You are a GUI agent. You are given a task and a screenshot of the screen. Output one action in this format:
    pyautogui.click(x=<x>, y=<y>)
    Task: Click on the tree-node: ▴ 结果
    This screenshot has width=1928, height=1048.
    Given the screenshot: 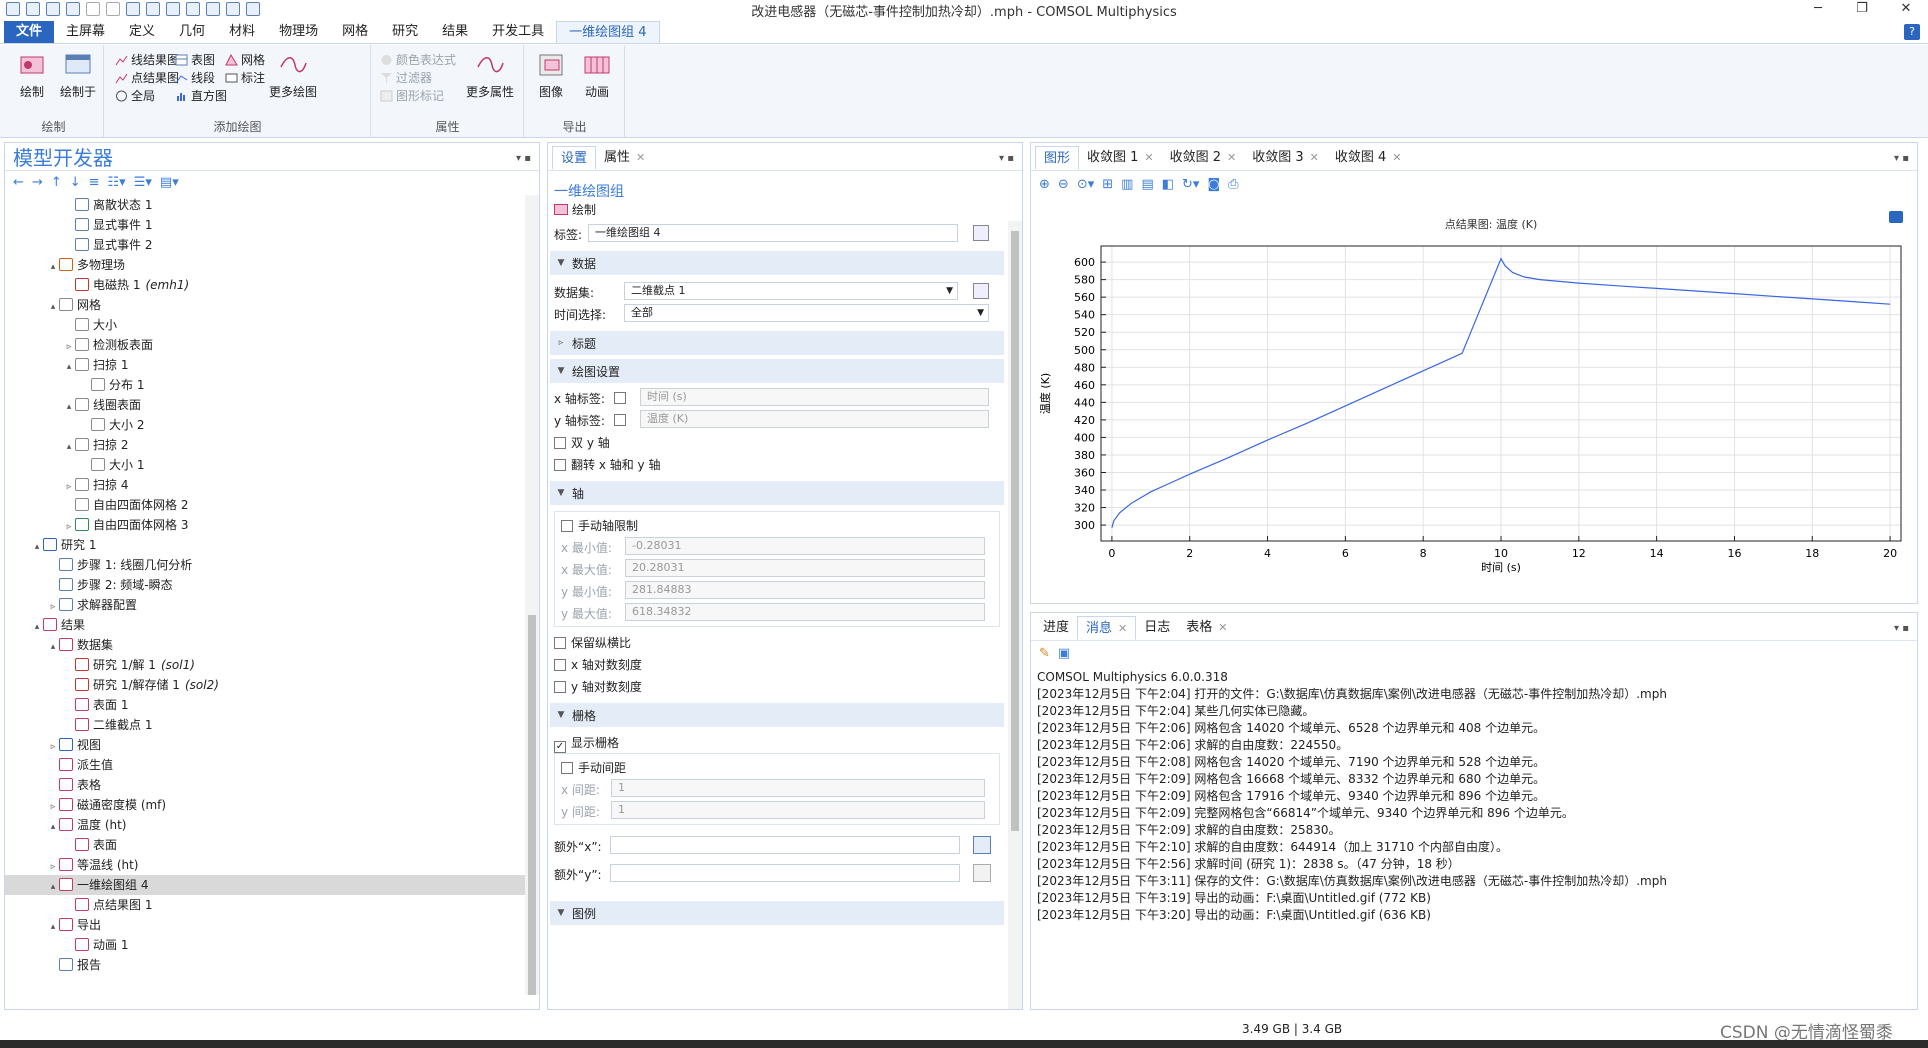 What is the action you would take?
    pyautogui.click(x=265, y=625)
    